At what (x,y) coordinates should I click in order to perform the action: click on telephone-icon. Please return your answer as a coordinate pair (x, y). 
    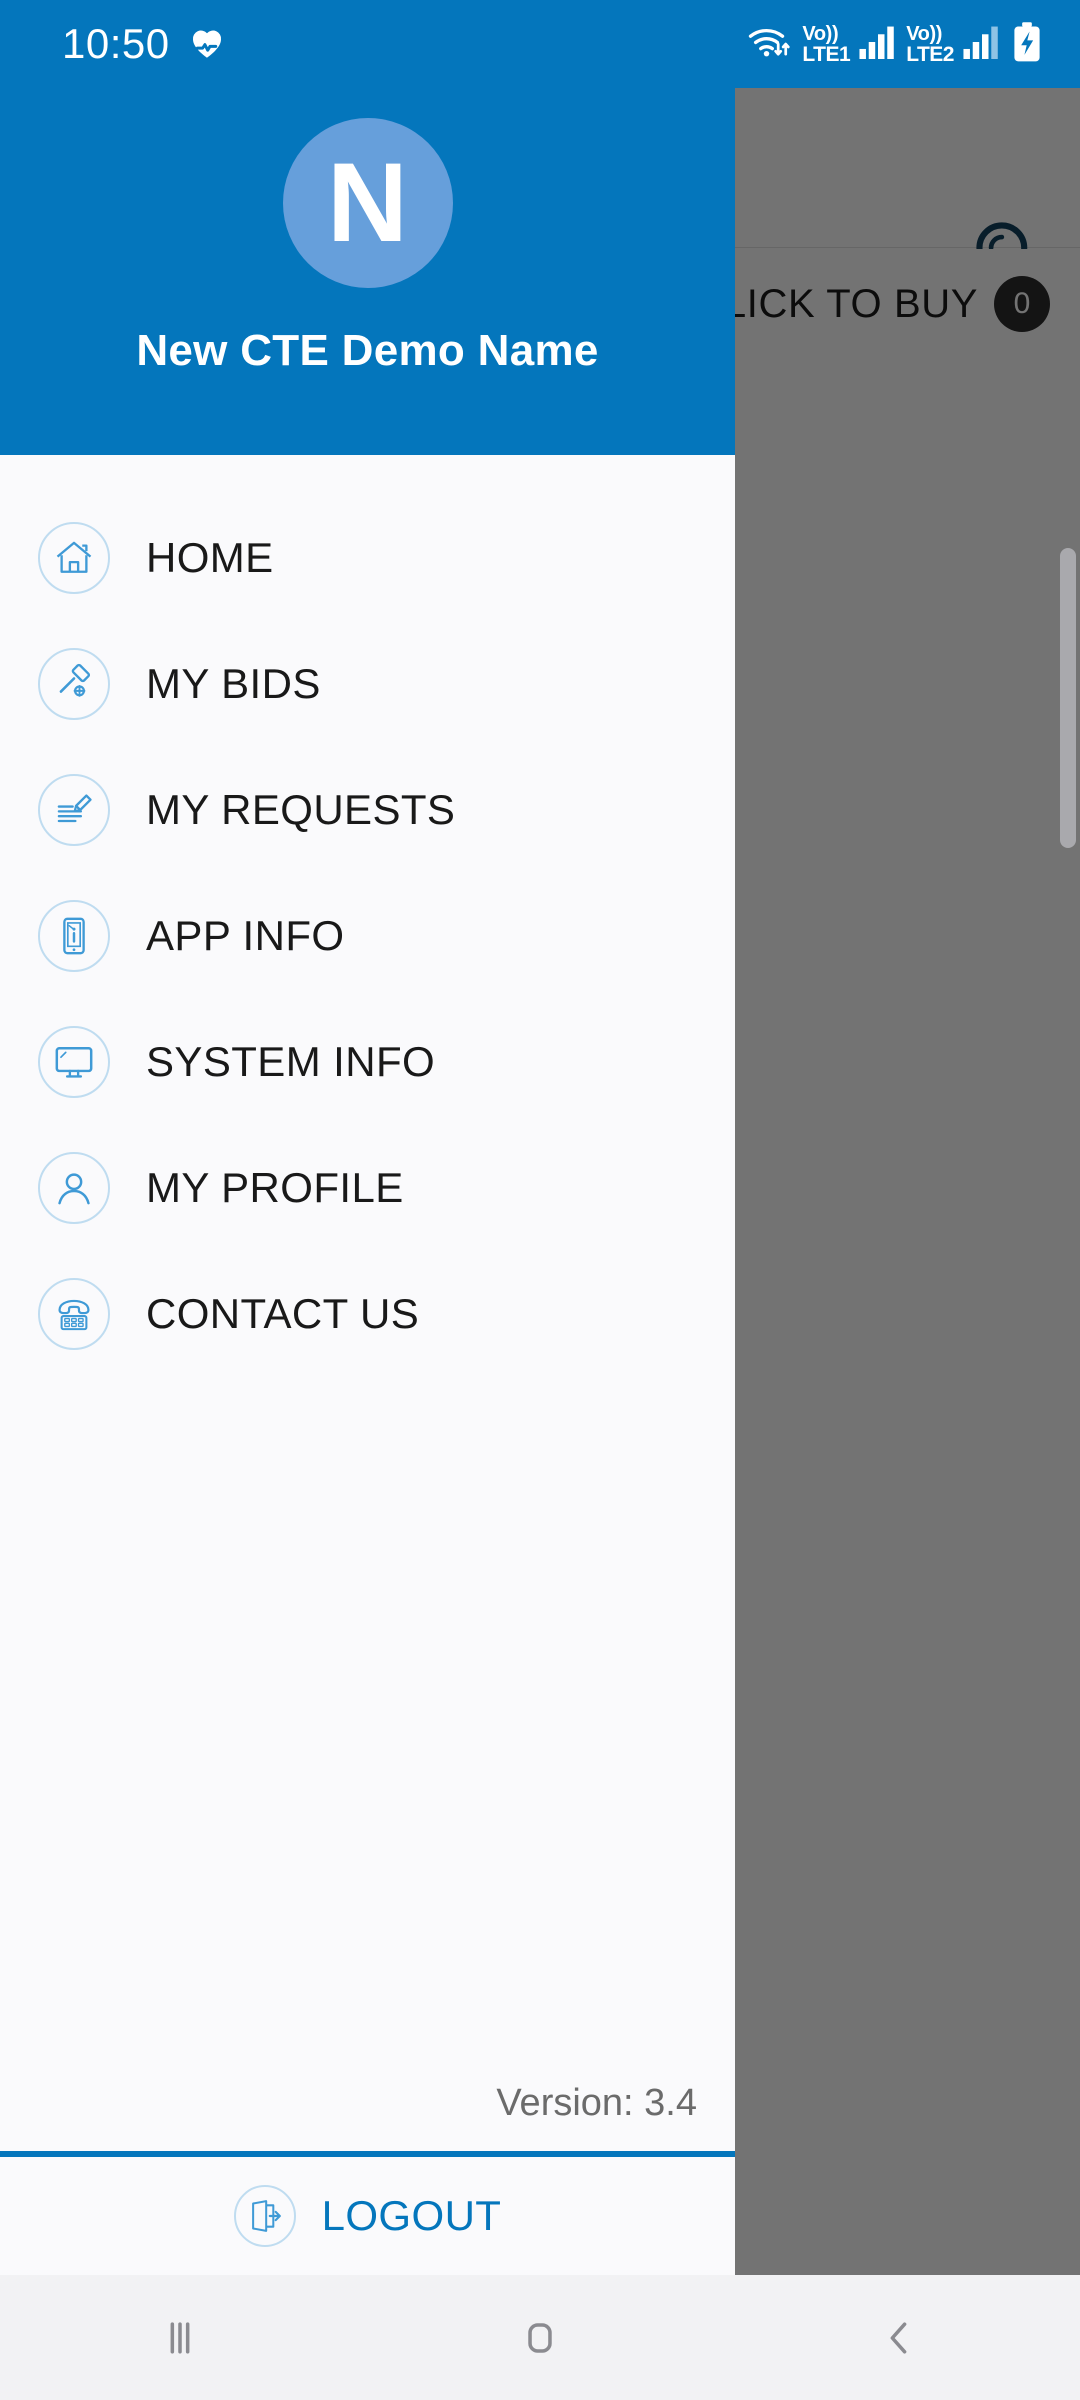
    Looking at the image, I should click on (74, 1314).